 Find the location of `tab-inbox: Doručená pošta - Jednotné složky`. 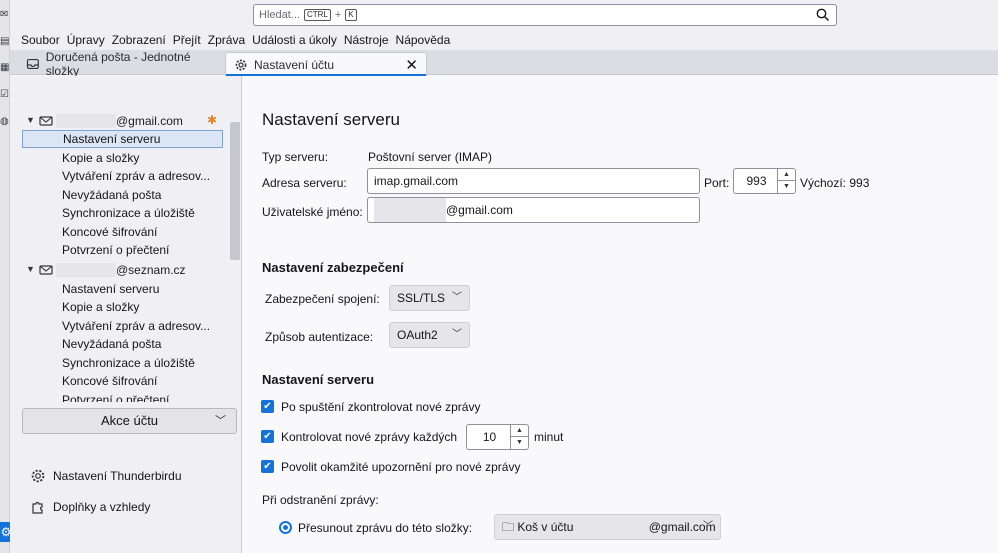

tab-inbox: Doručená pošta - Jednotné složky is located at coordinates (121, 63).